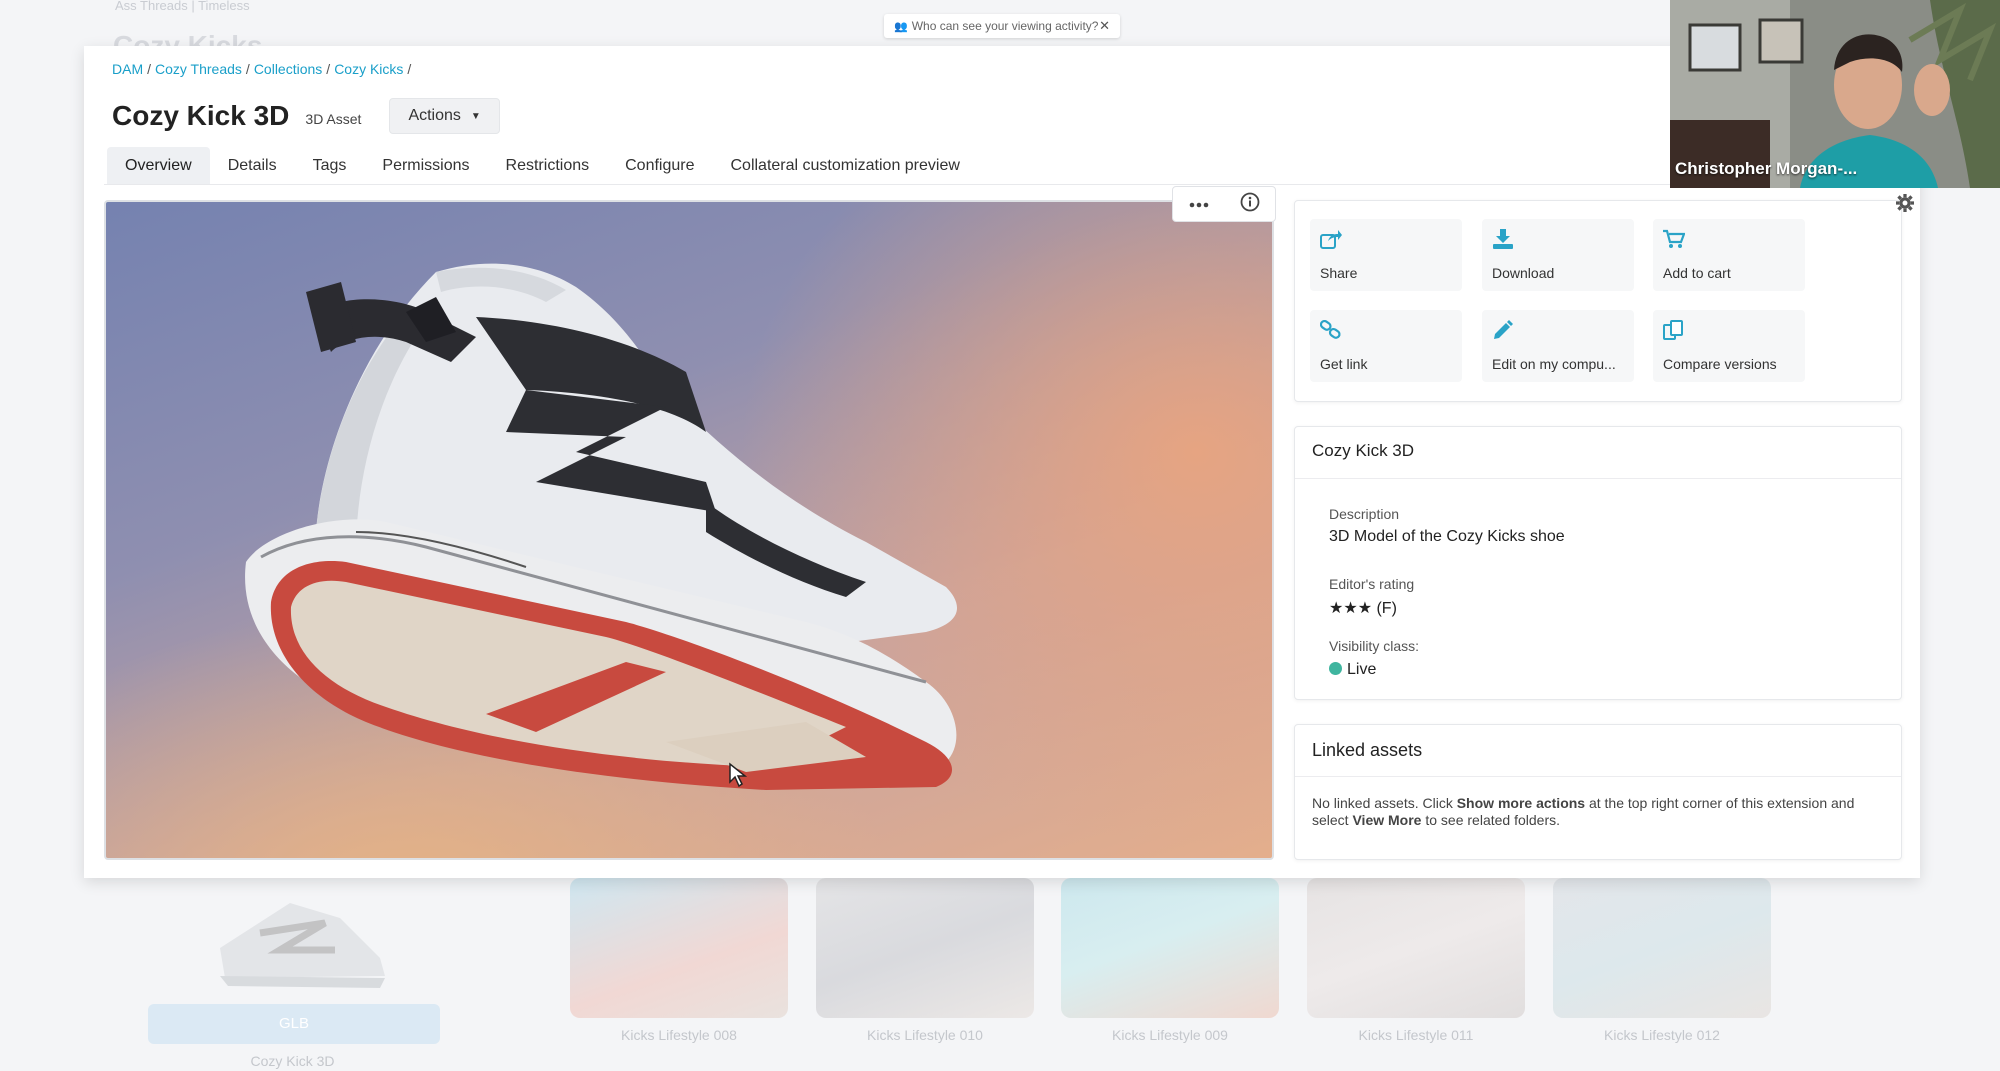  Describe the element at coordinates (1335, 668) in the screenshot. I see `live-status-dot-icon` at that location.